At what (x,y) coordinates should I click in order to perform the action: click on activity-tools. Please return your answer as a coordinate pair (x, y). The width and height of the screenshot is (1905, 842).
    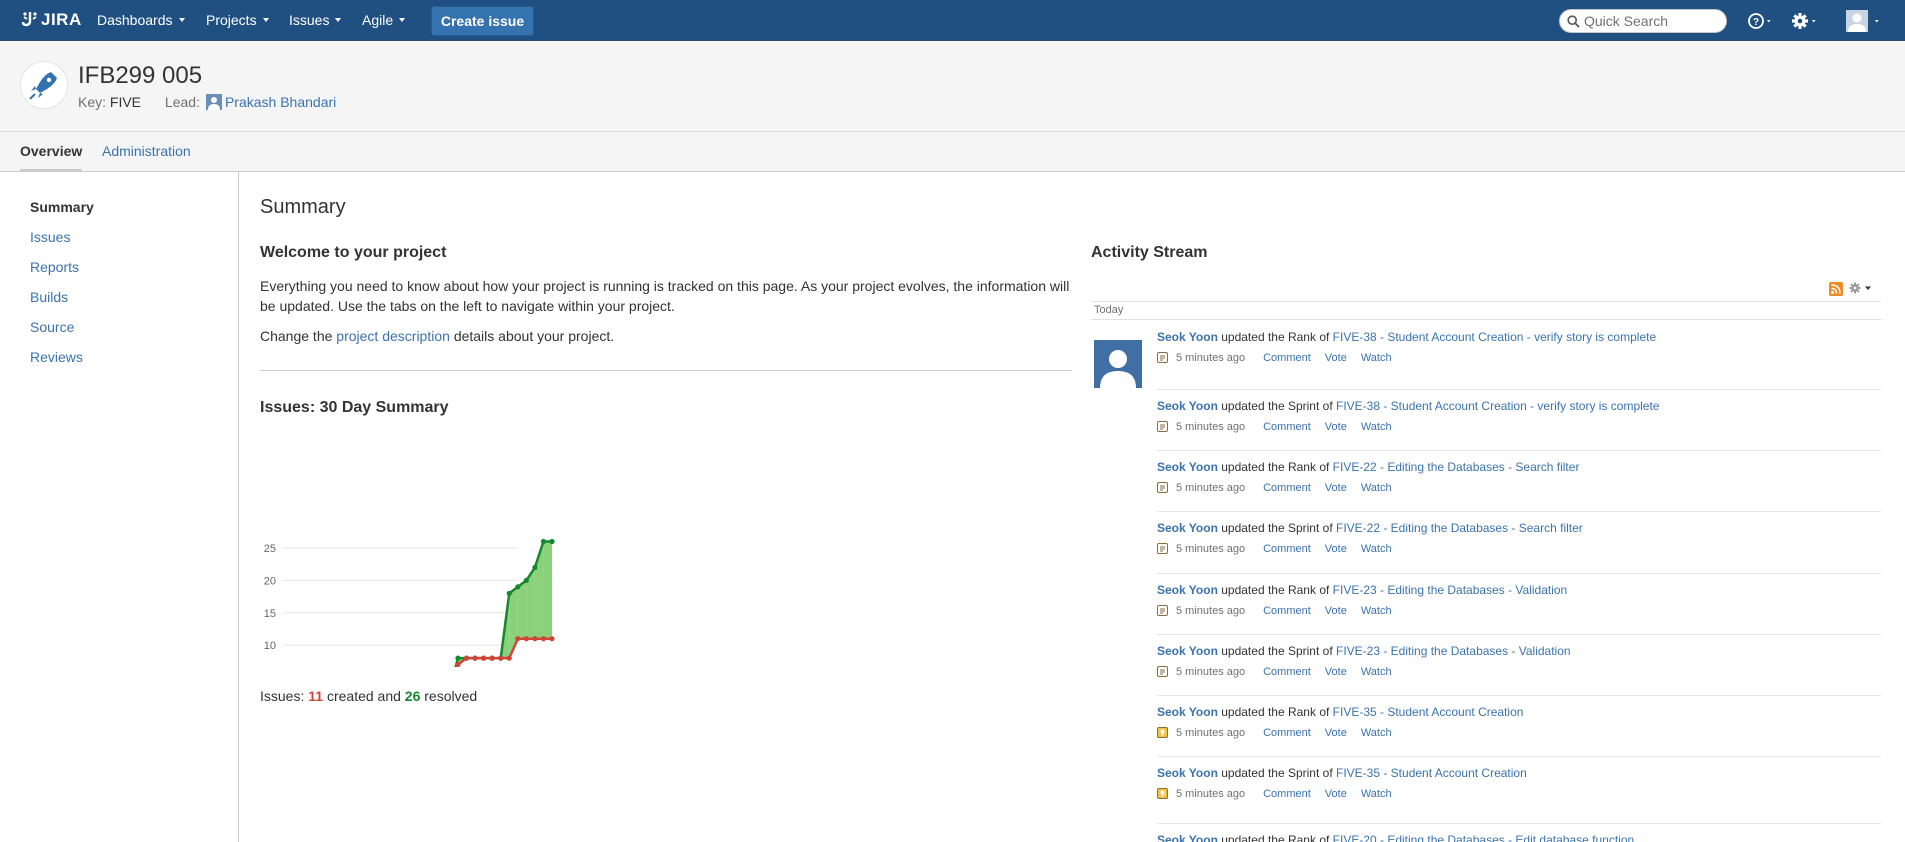
    Looking at the image, I should click on (1854, 289).